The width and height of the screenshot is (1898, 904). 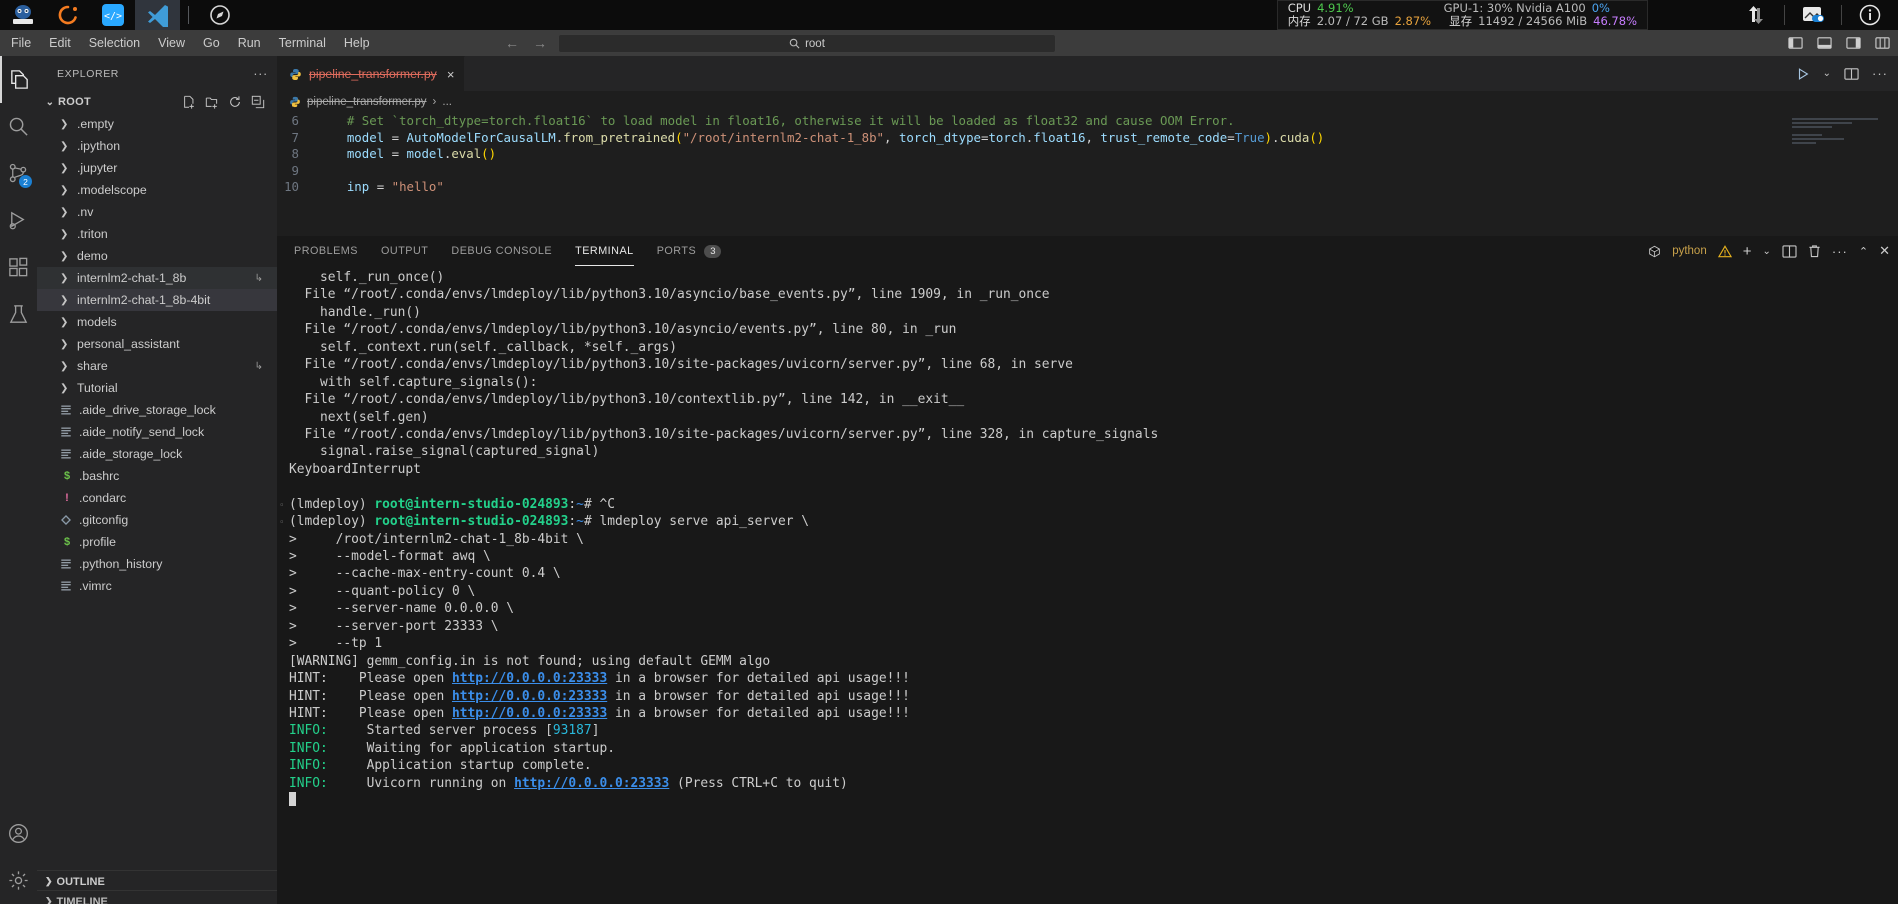 What do you see at coordinates (22, 15) in the screenshot?
I see `os-app-jupyter` at bounding box center [22, 15].